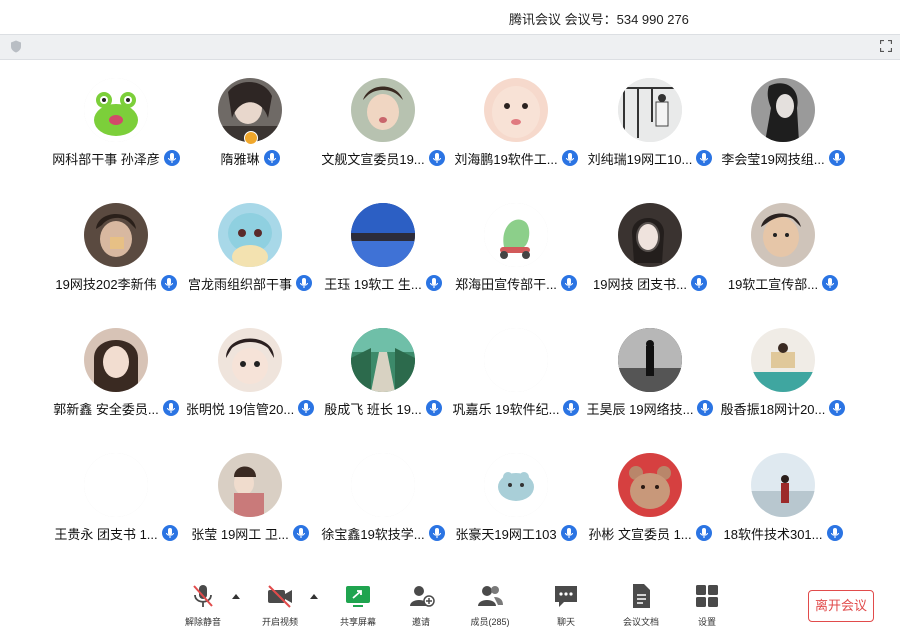 Image resolution: width=900 pixels, height=637 pixels. Describe the element at coordinates (450, 17) in the screenshot. I see `title-bar: 腾讯会议 会议号：534 990 276` at that location.